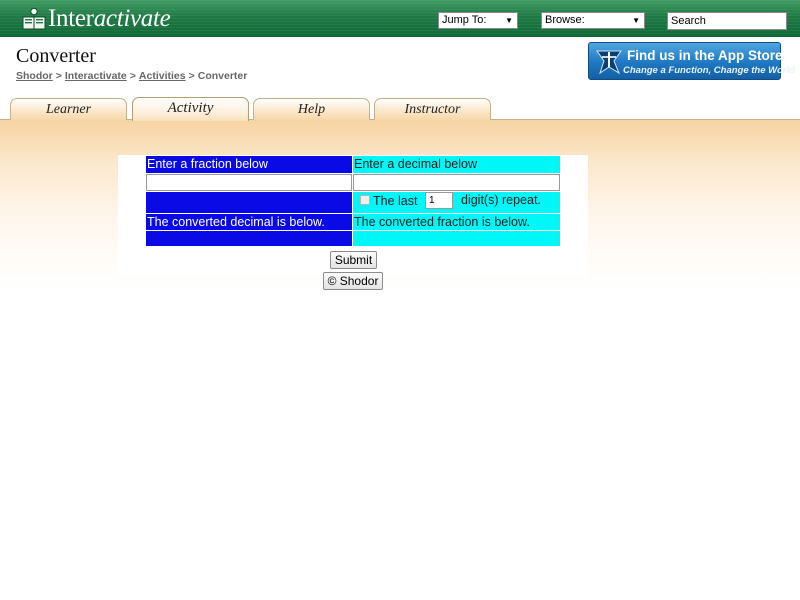 The image size is (800, 600). Describe the element at coordinates (456, 164) in the screenshot. I see `decimal-prompt: Enter a decimal below` at that location.